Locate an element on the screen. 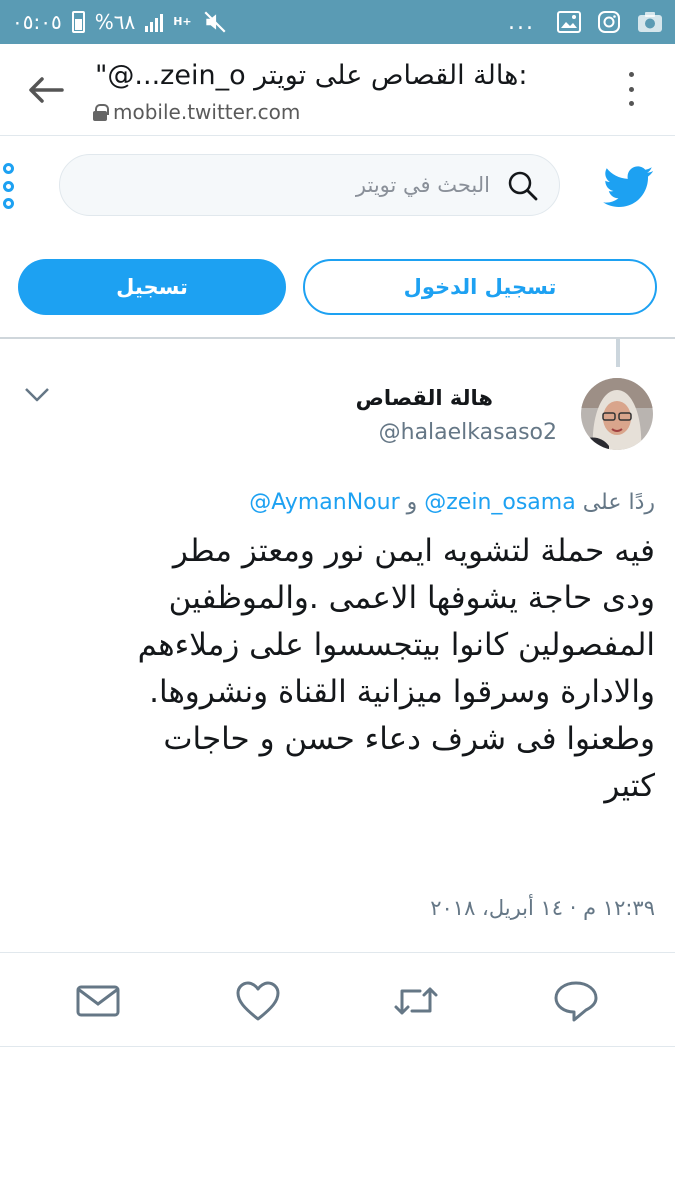  clock: ٠٥:٠٥ is located at coordinates (37, 22).